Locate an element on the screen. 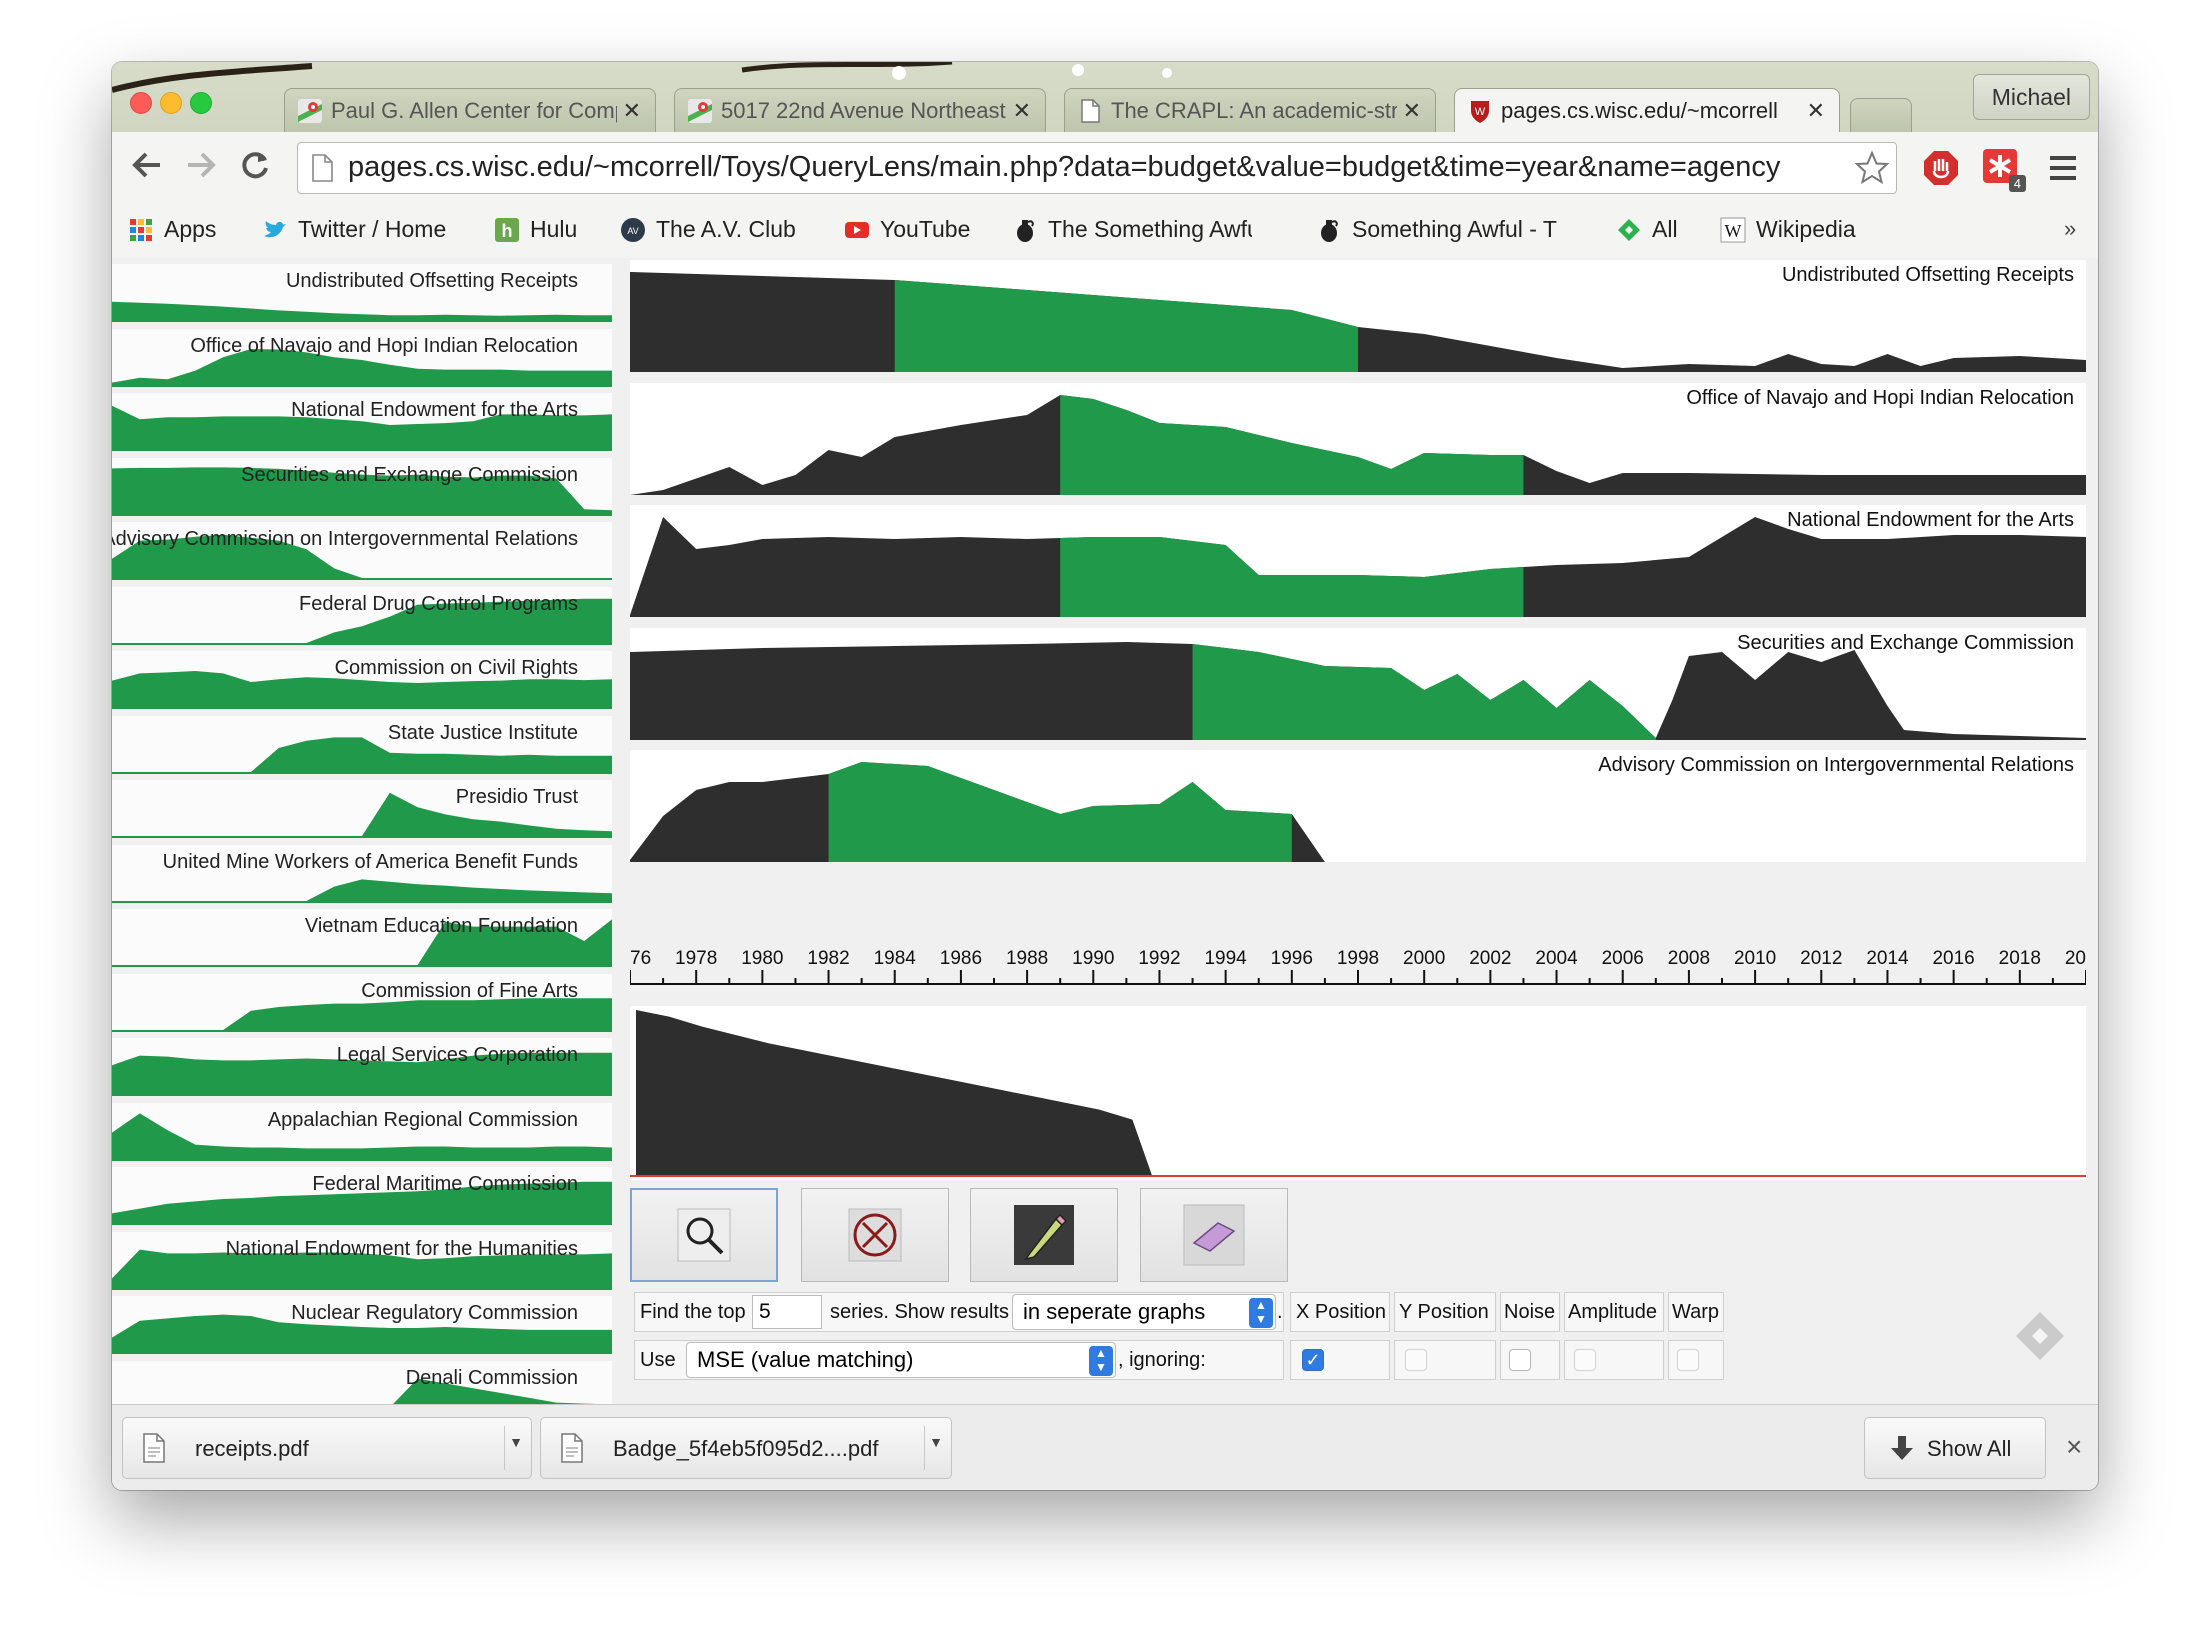 Image resolution: width=2210 pixels, height=1648 pixels. bookmark-twitter: Twitter / Home is located at coordinates (354, 229).